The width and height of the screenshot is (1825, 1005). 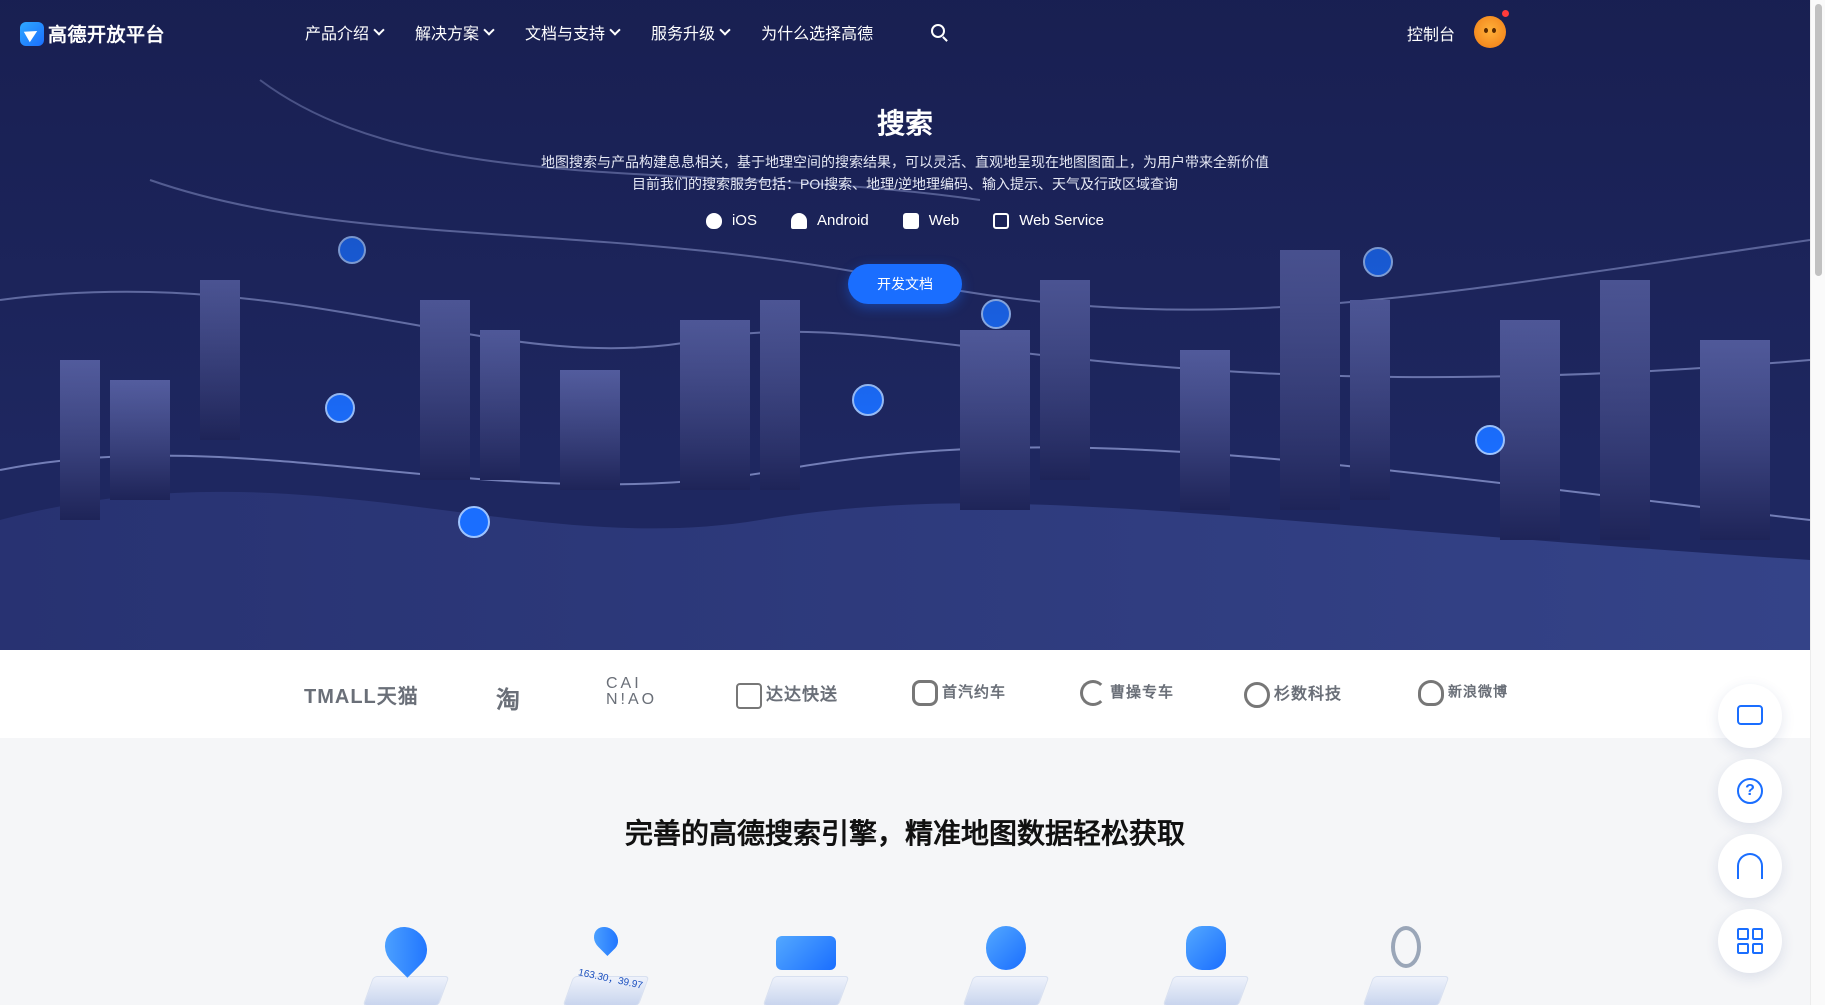 What do you see at coordinates (606, 963) in the screenshot?
I see `coordinate-pin-icon: 163.30，39.97` at bounding box center [606, 963].